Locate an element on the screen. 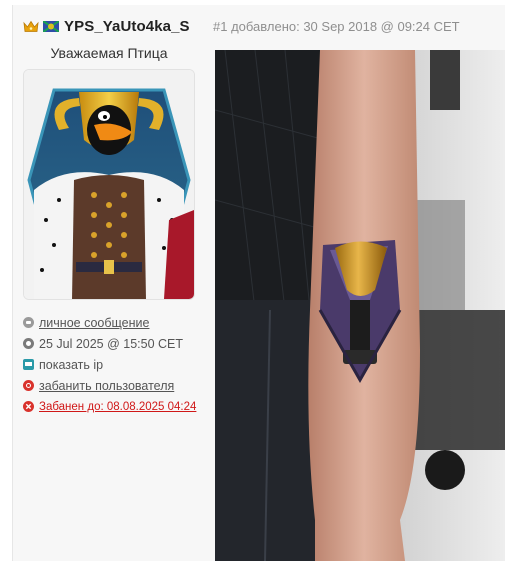 This screenshot has width=505, height=561. ban-user-row: забанить пользователя is located at coordinates (115, 385).